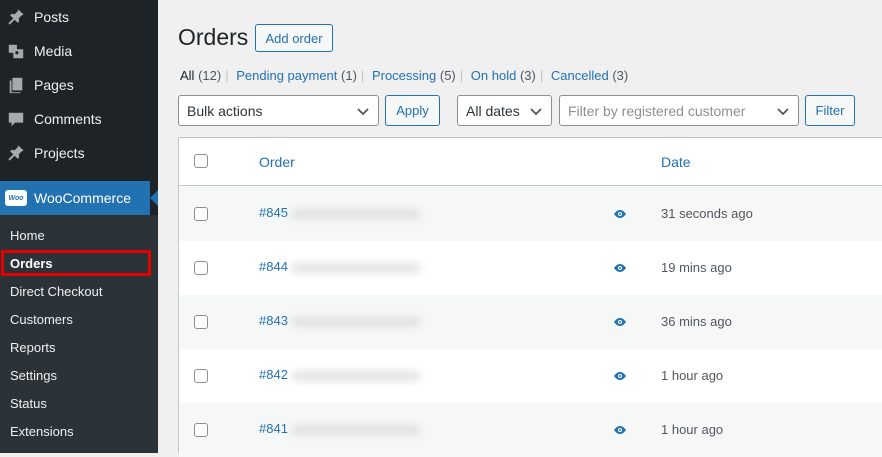 This screenshot has height=457, width=882. I want to click on sidebar-item-label: Comments, so click(68, 119).